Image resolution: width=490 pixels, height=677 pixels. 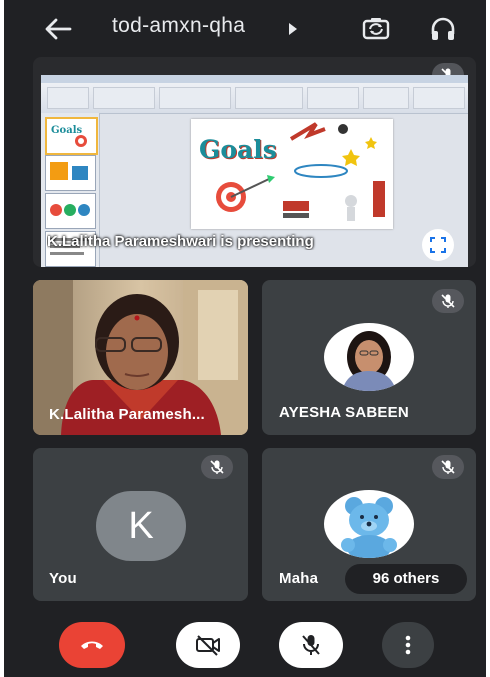 I want to click on participant-tile-you: K You, so click(x=140, y=524).